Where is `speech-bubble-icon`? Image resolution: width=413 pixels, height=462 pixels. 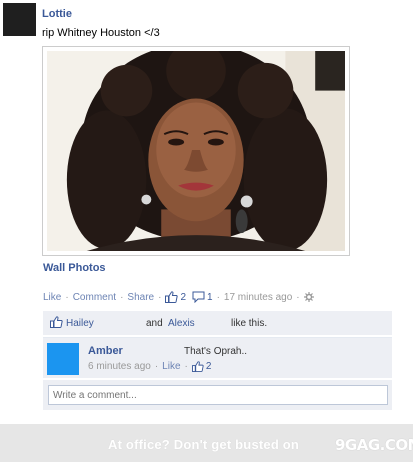 speech-bubble-icon is located at coordinates (198, 297).